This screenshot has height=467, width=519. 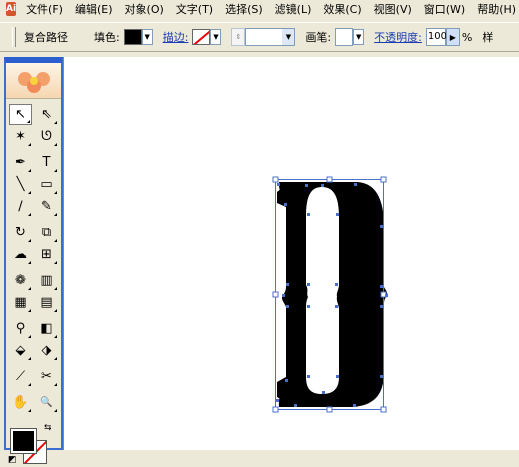 I want to click on scale-tool: ⧉, so click(x=46, y=232).